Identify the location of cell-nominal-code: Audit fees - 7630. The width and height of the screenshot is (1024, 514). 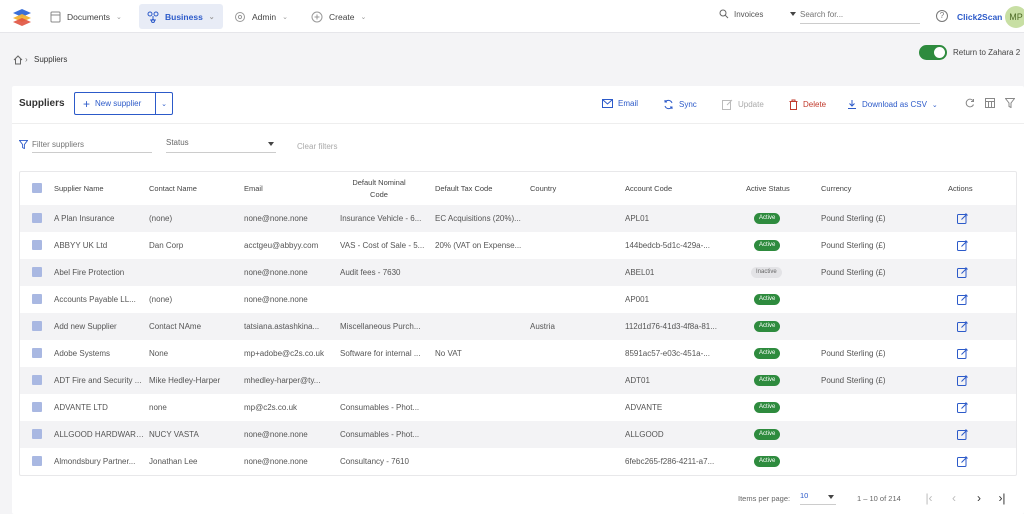
(370, 272).